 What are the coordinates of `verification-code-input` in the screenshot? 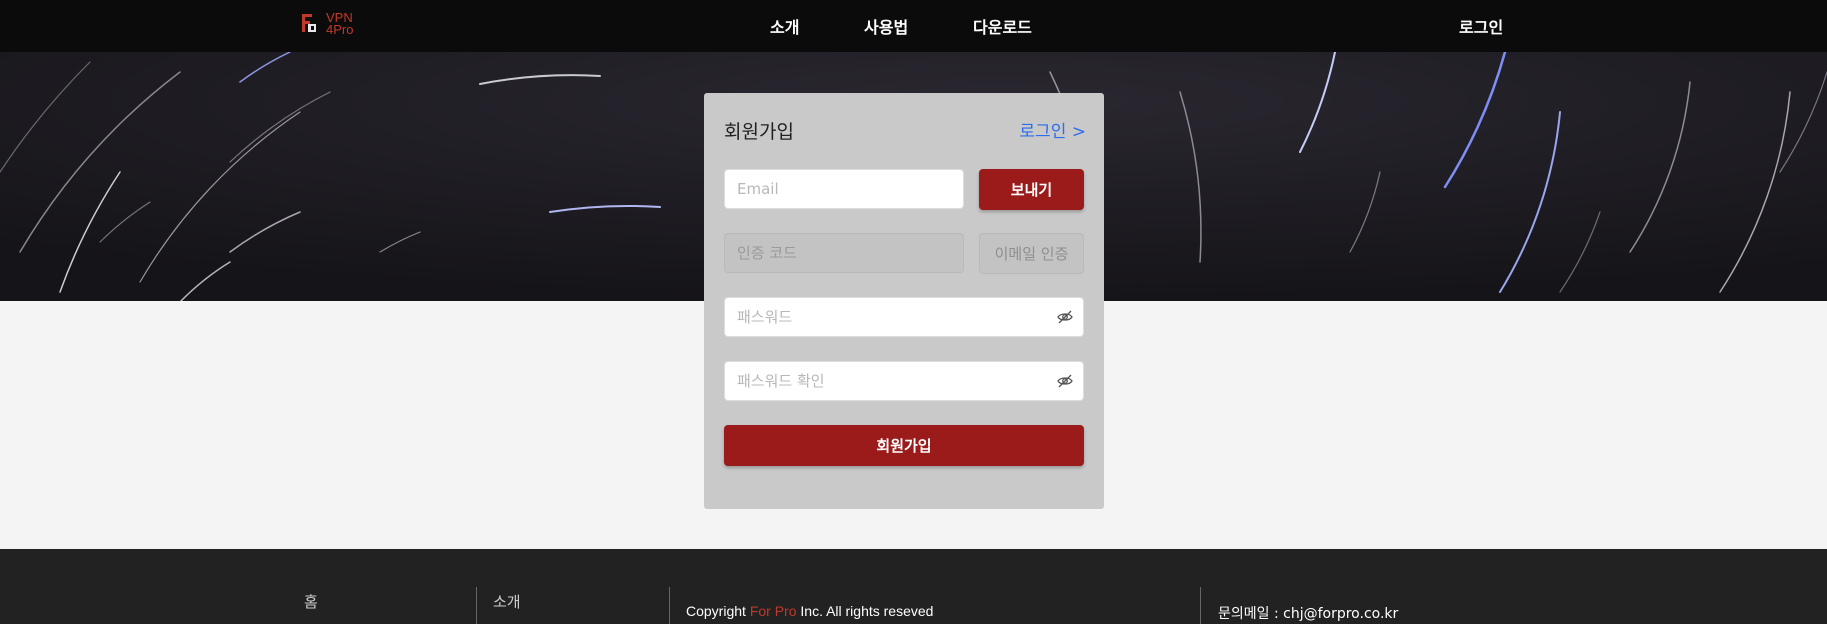 It's located at (844, 253).